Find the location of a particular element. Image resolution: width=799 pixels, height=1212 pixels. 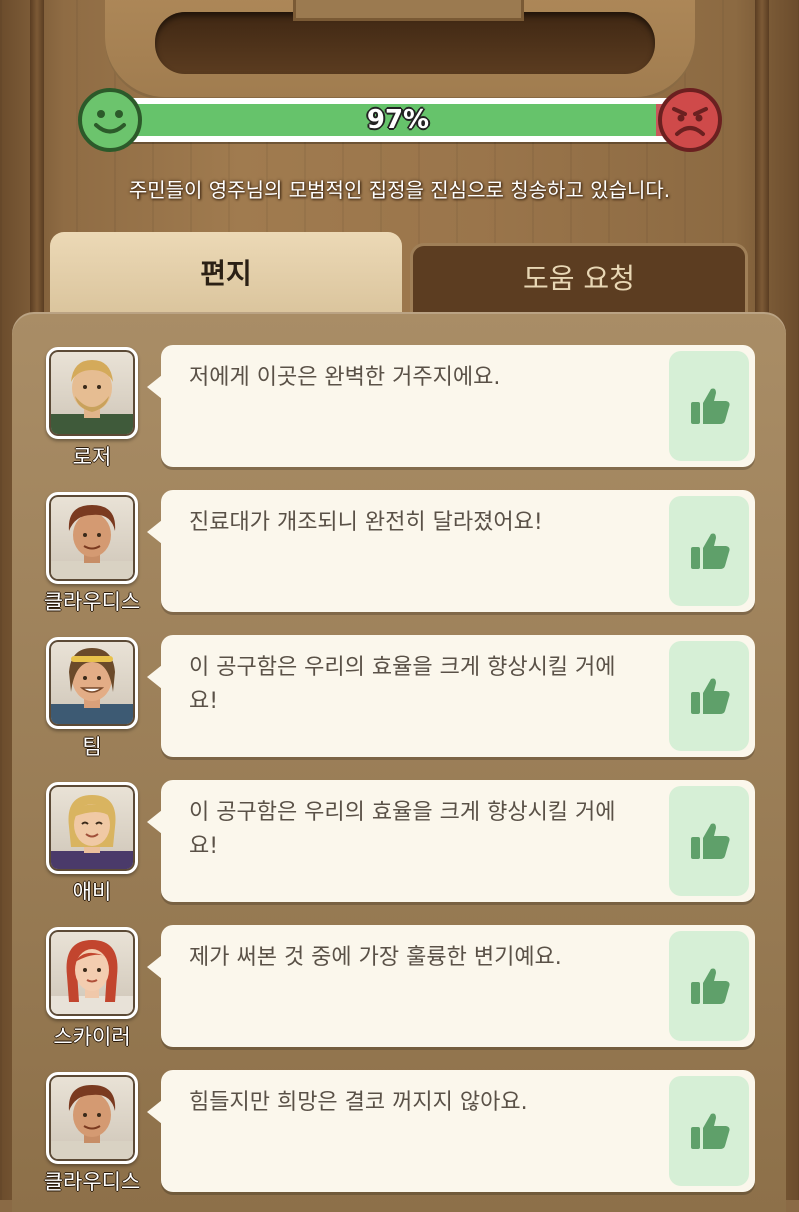

letter-item: 스카이러 제가 써본 것 중에 가장 훌륭한 변기예요. is located at coordinates (401, 990).